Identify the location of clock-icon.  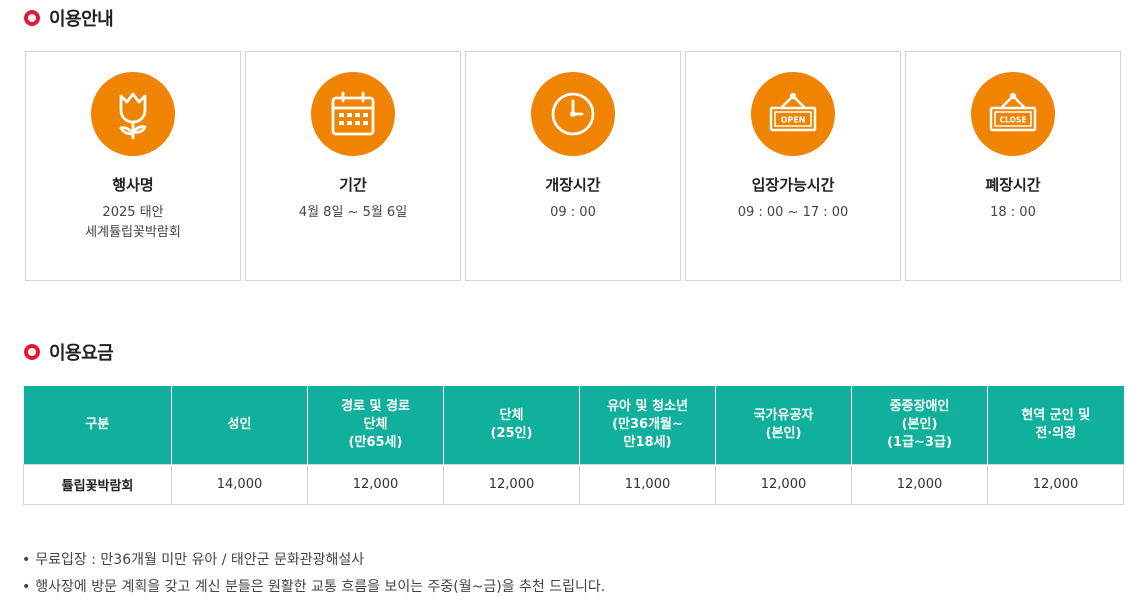
(573, 114).